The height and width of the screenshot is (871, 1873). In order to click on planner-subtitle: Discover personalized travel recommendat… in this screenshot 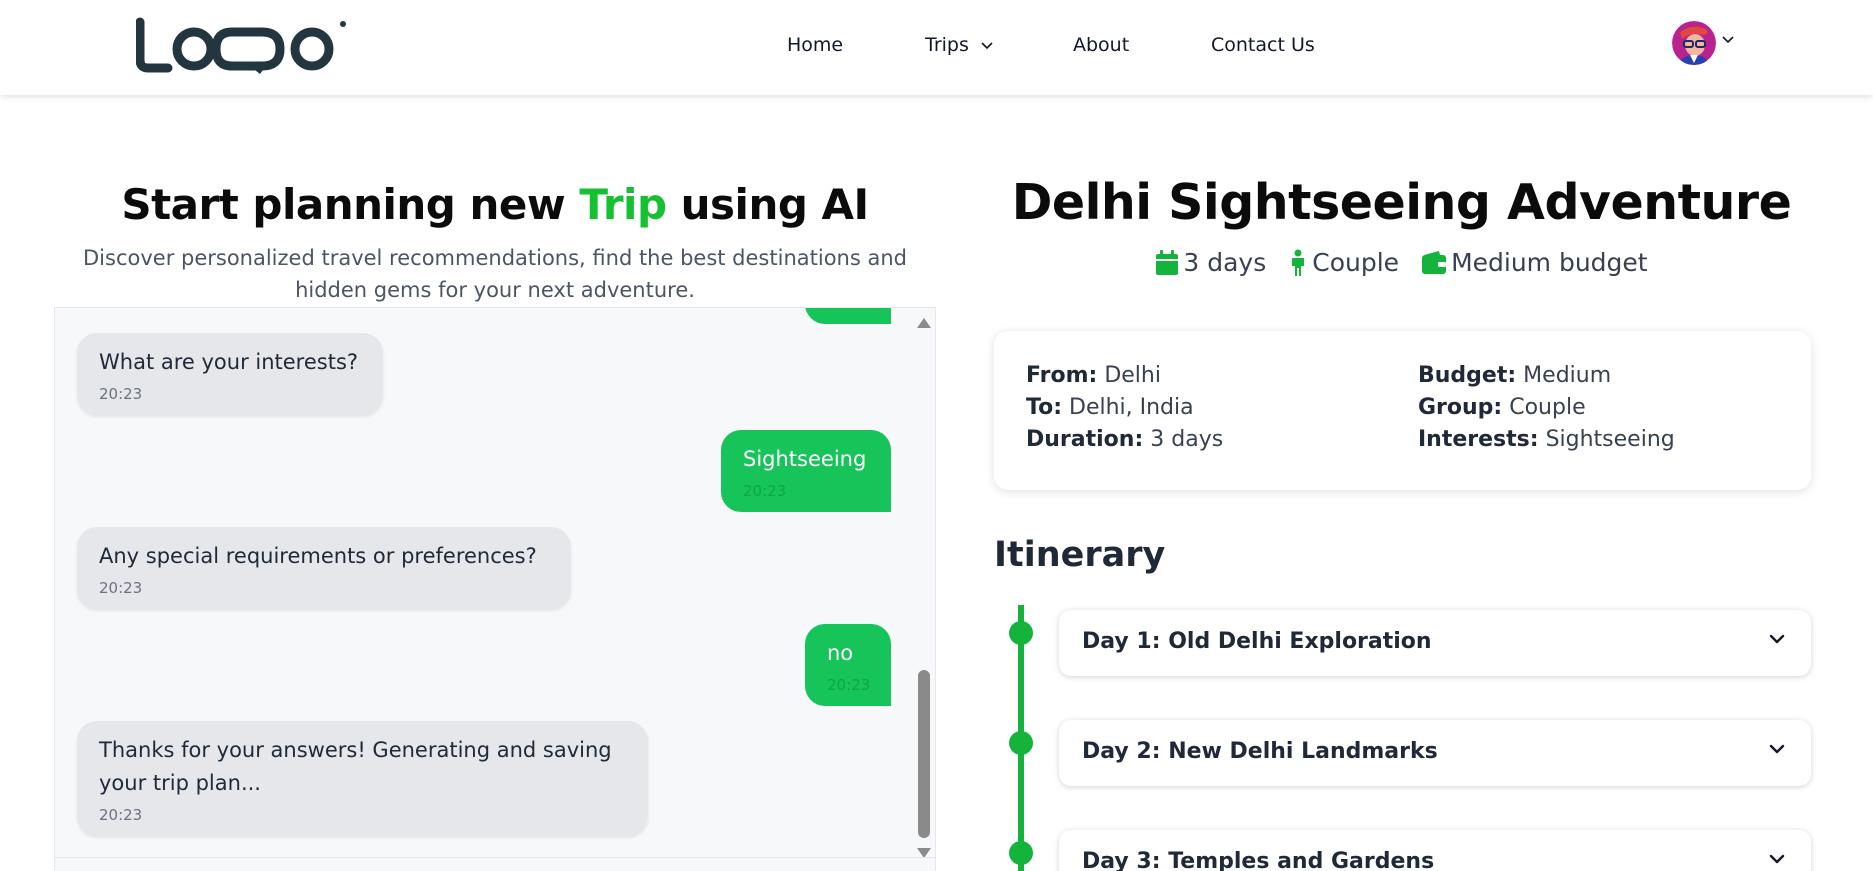, I will do `click(495, 274)`.